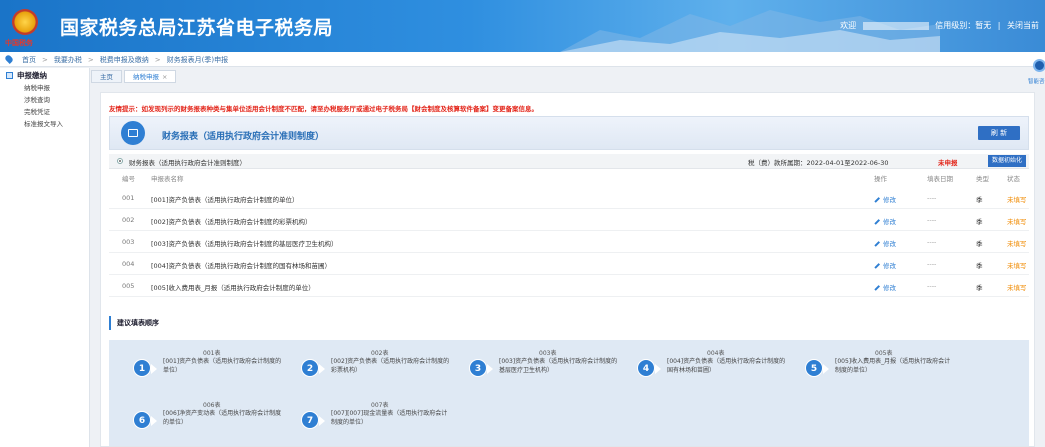 This screenshot has width=1045, height=447. I want to click on step-code: 001表, so click(212, 353).